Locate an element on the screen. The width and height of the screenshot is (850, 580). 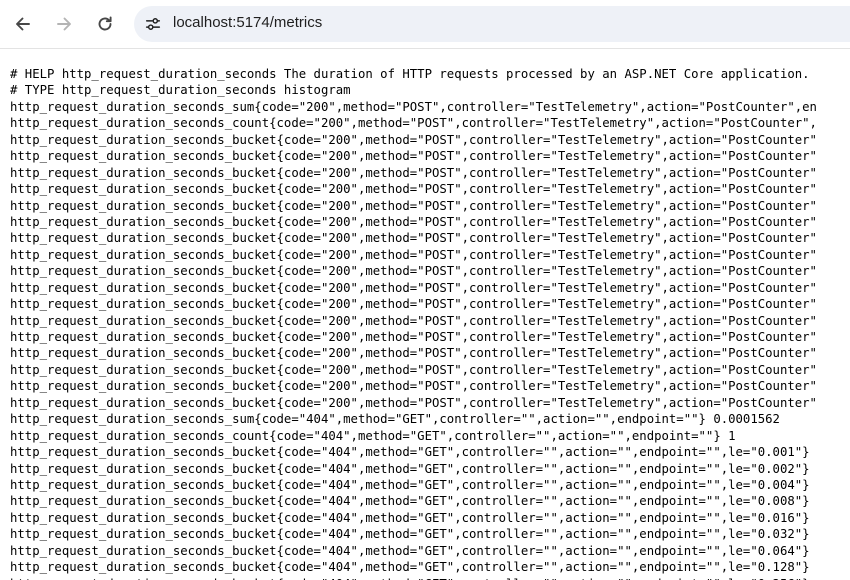
forward-button is located at coordinates (64, 24).